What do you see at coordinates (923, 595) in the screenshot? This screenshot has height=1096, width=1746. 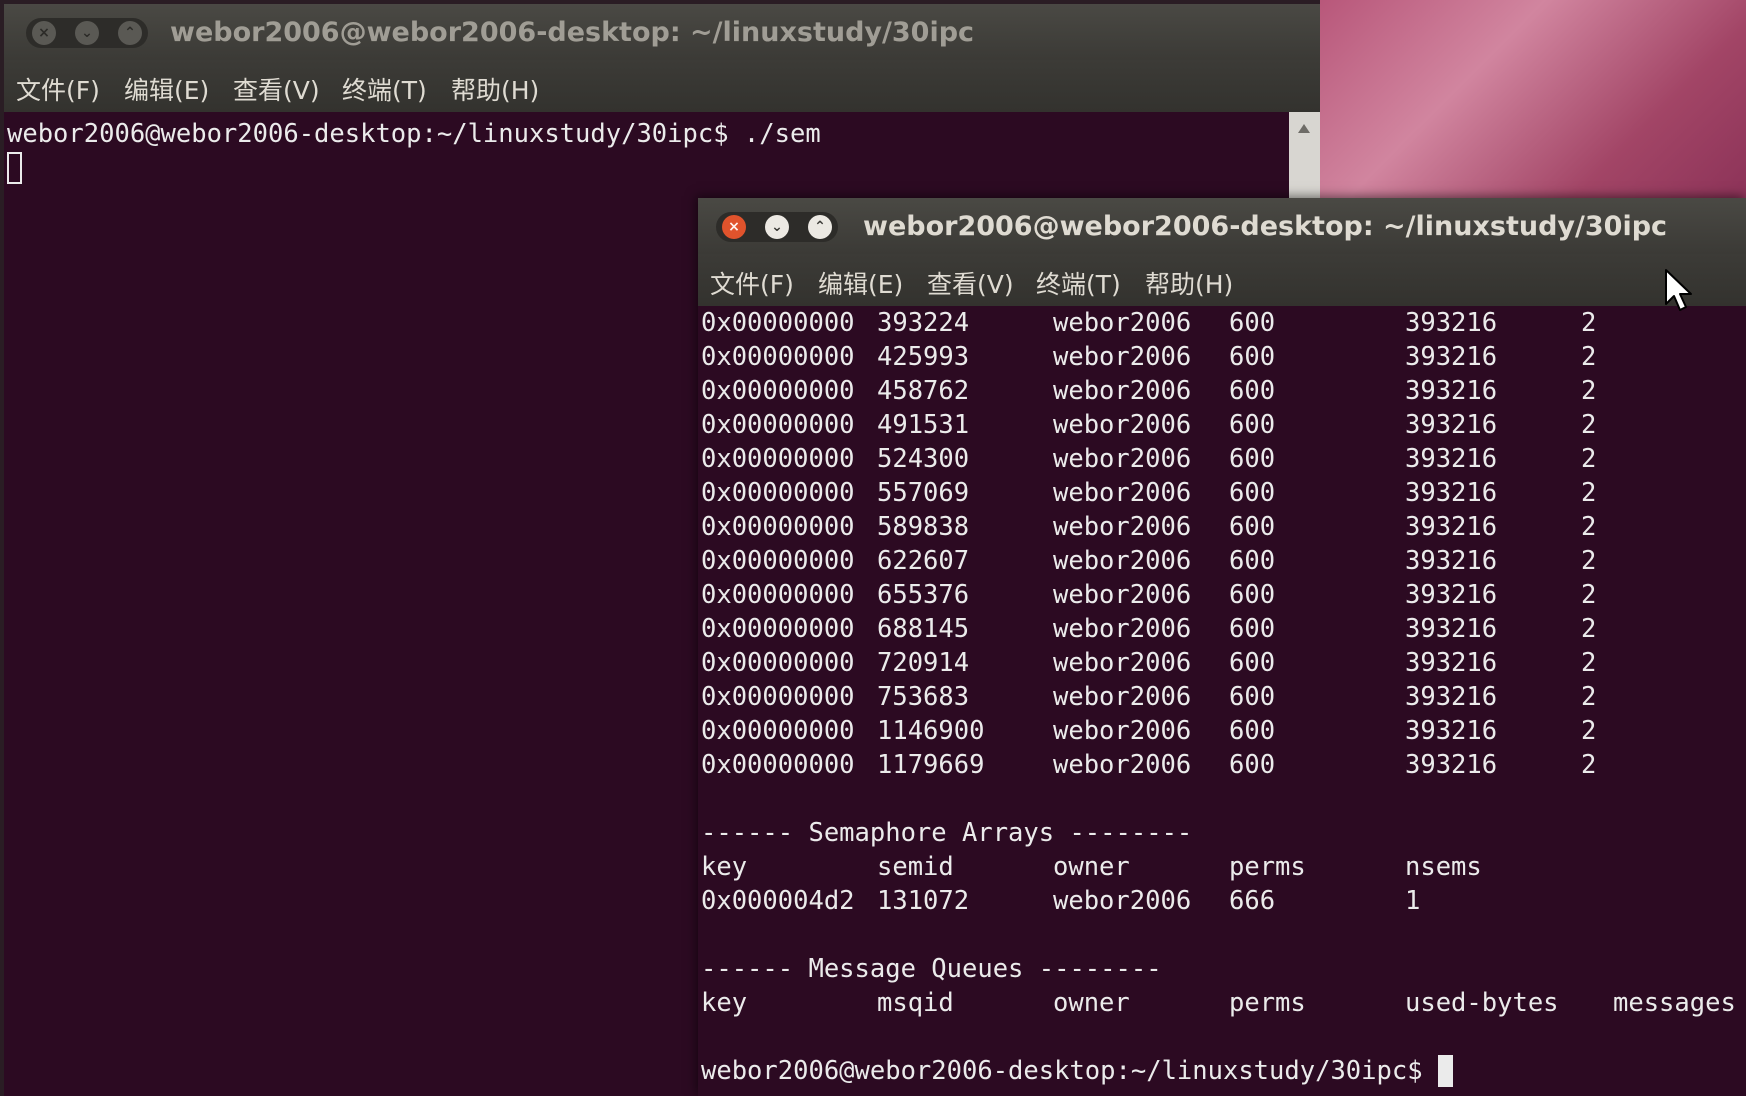 I see `shm-id: 655376` at bounding box center [923, 595].